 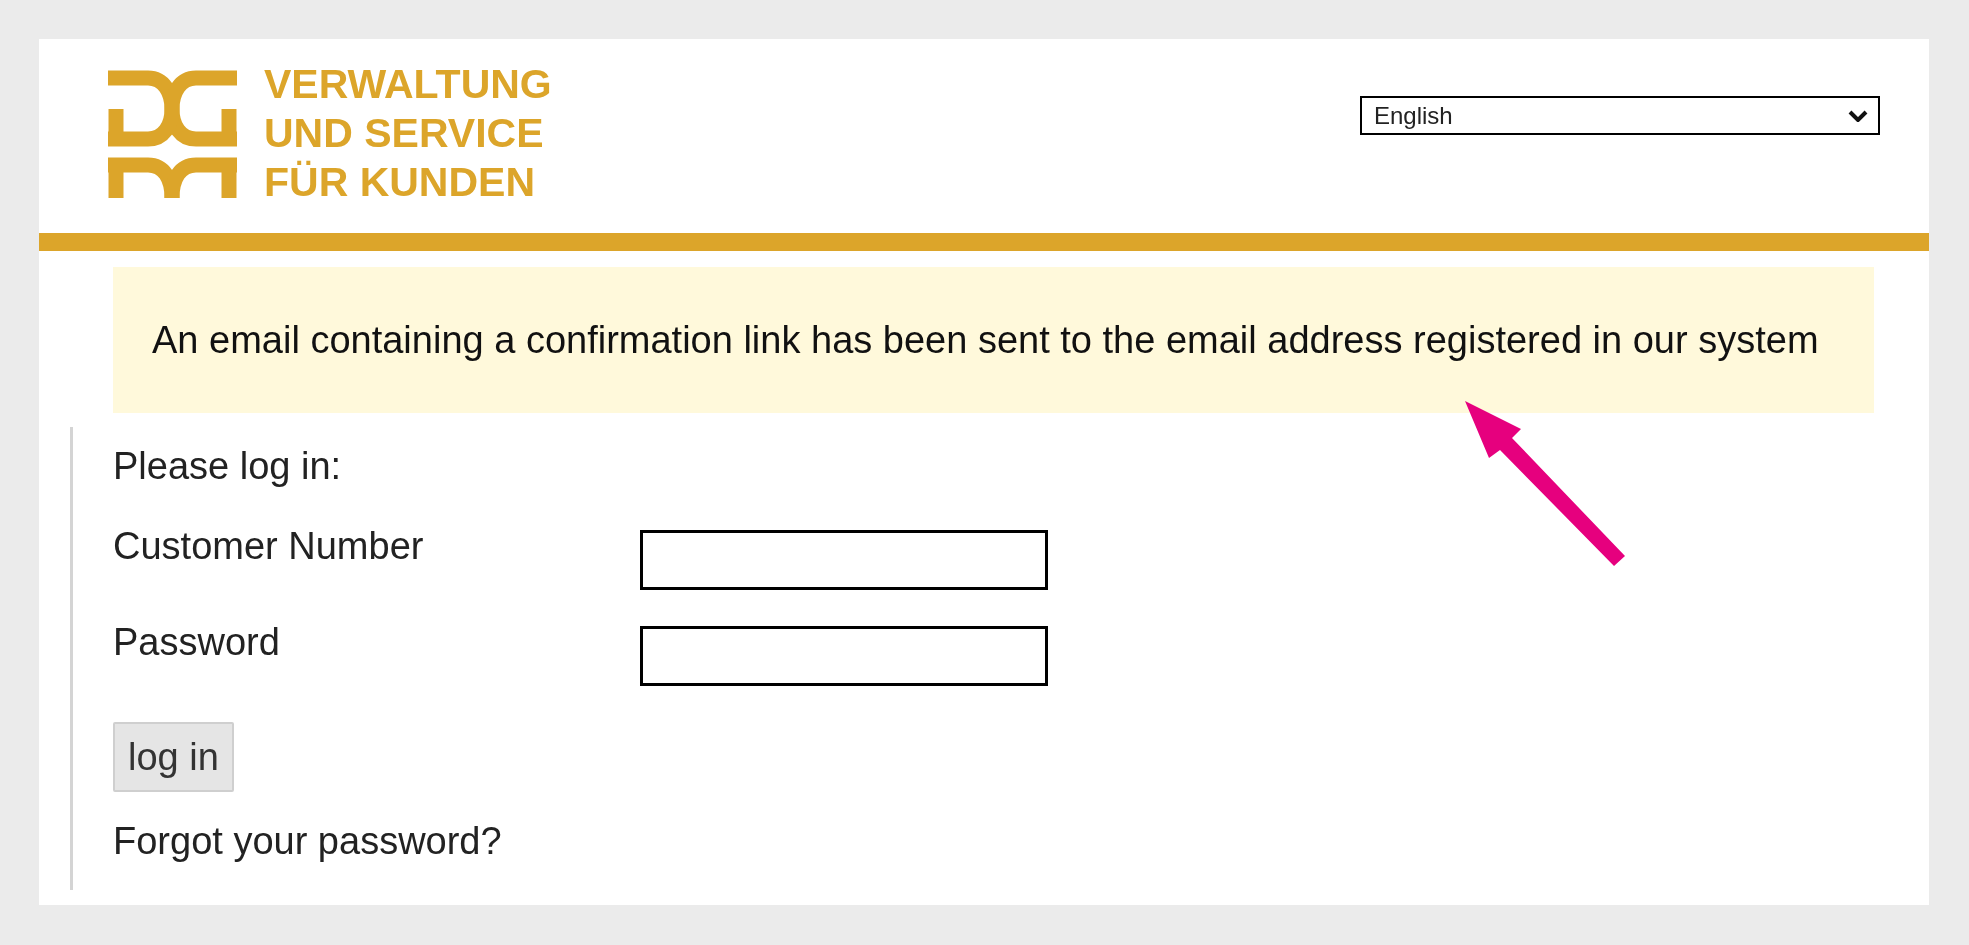 I want to click on form-heading: Please log in:, so click(x=227, y=466).